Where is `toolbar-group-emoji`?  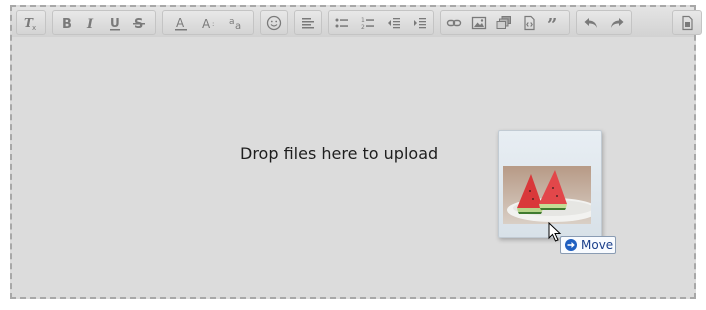
toolbar-group-emoji is located at coordinates (274, 22).